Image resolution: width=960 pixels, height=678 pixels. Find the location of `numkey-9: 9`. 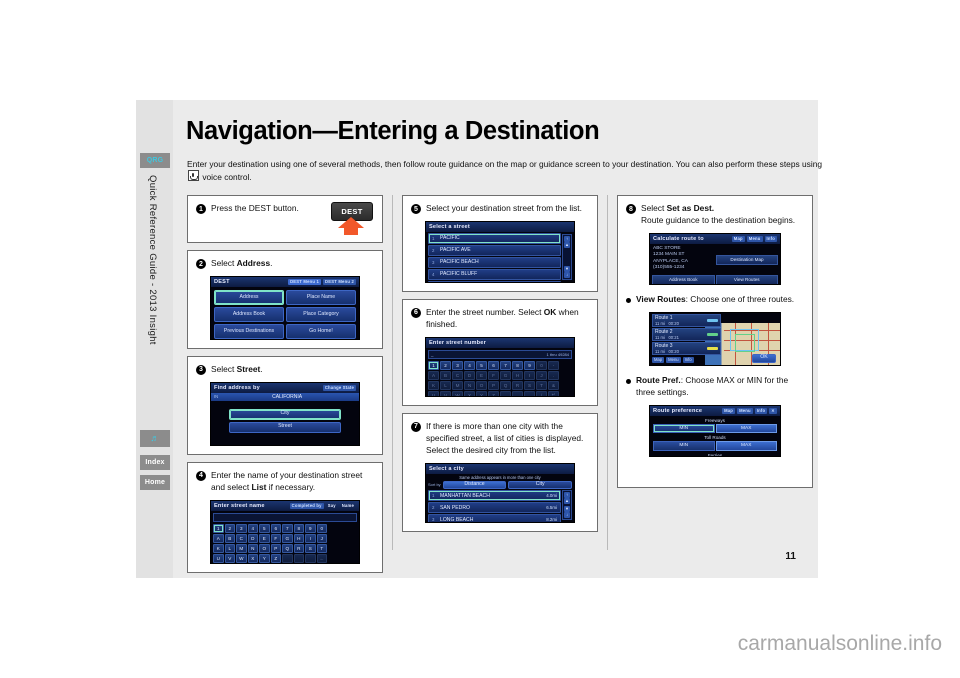

numkey-9: 9 is located at coordinates (529, 365).